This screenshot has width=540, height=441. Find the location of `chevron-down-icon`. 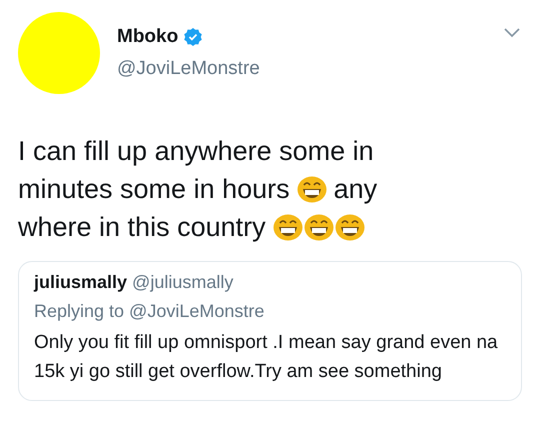

chevron-down-icon is located at coordinates (512, 33).